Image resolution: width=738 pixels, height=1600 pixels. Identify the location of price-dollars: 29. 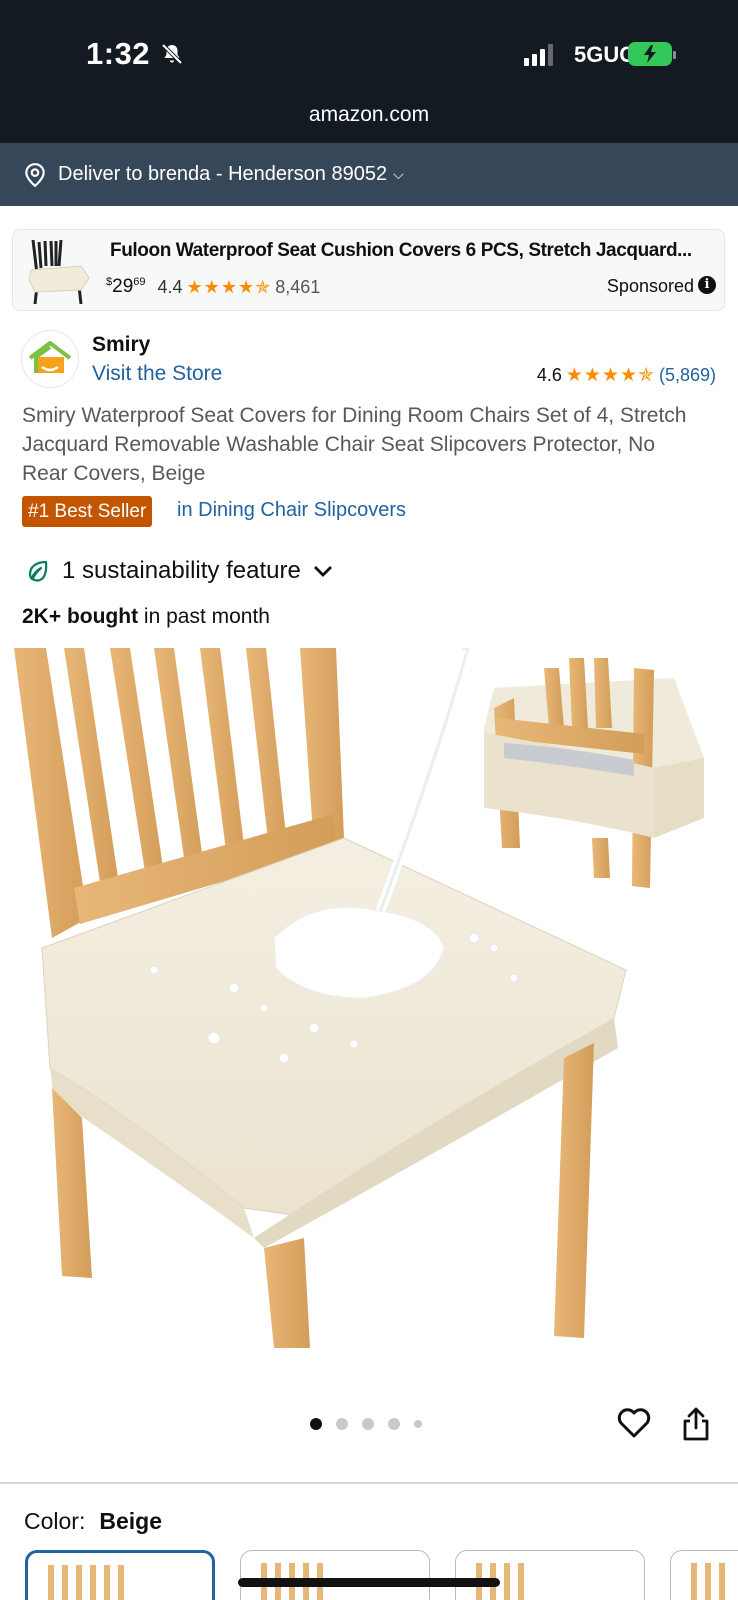
(123, 286).